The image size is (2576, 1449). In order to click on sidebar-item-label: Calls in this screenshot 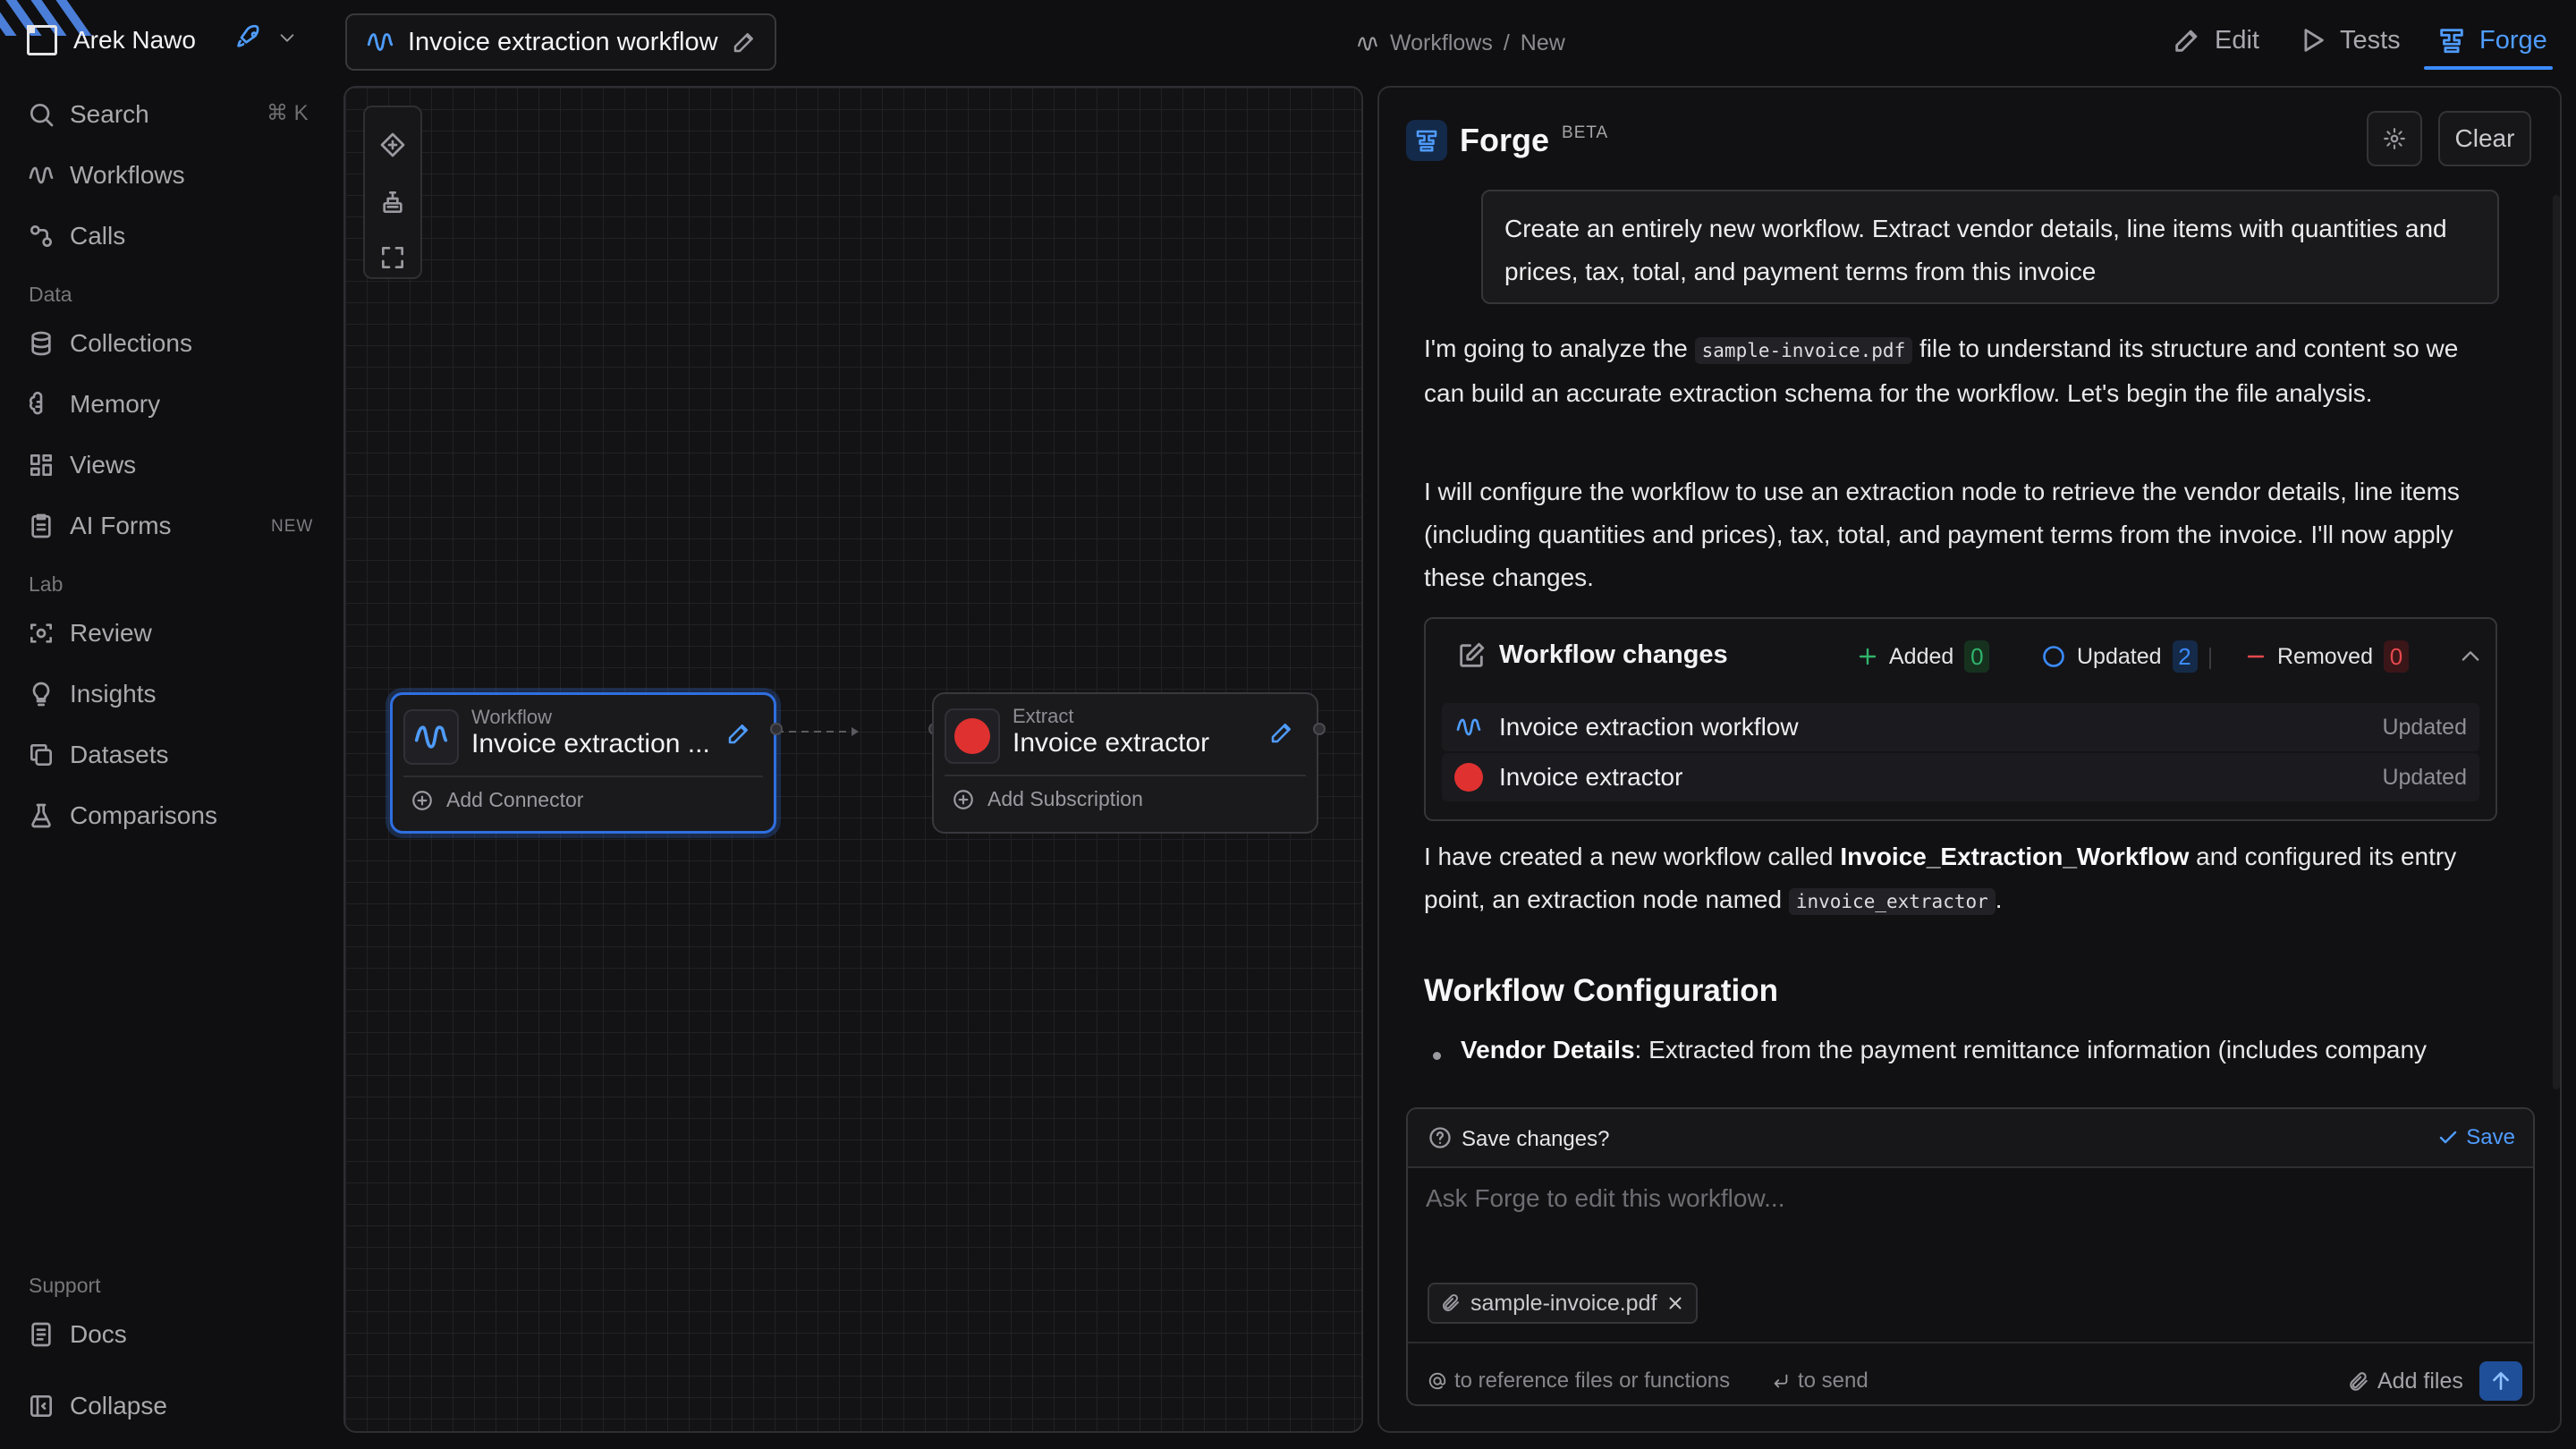, I will do `click(98, 236)`.